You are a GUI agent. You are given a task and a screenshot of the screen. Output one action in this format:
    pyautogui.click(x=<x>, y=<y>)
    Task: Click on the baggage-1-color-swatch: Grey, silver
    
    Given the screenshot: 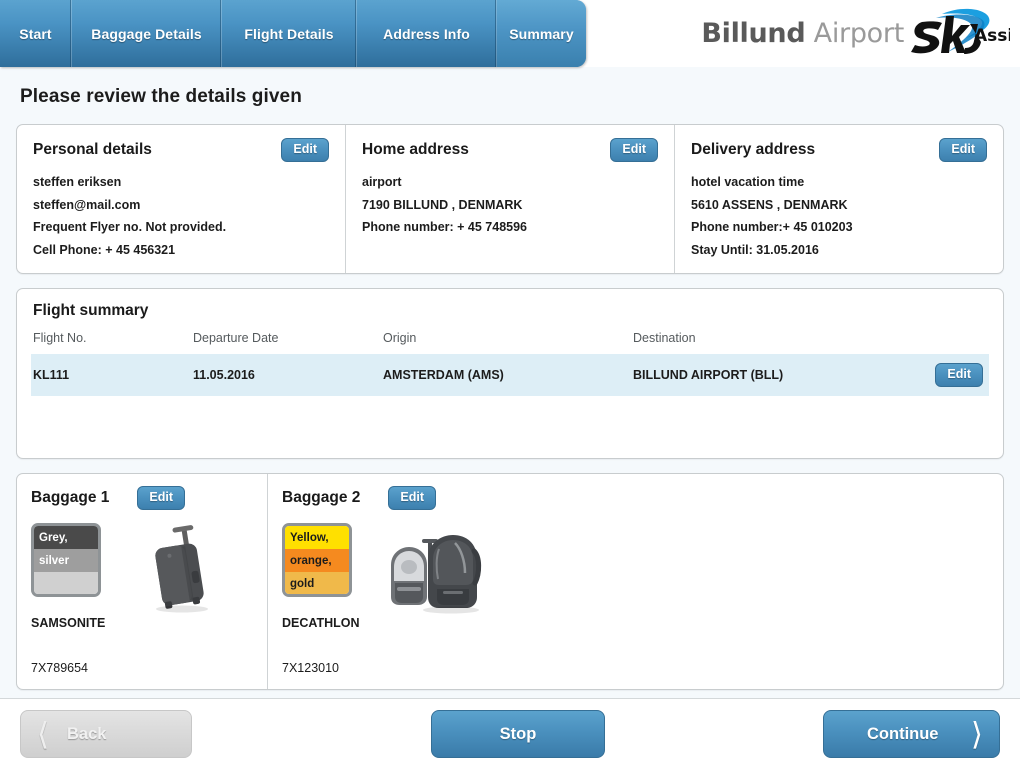 What is the action you would take?
    pyautogui.click(x=66, y=560)
    